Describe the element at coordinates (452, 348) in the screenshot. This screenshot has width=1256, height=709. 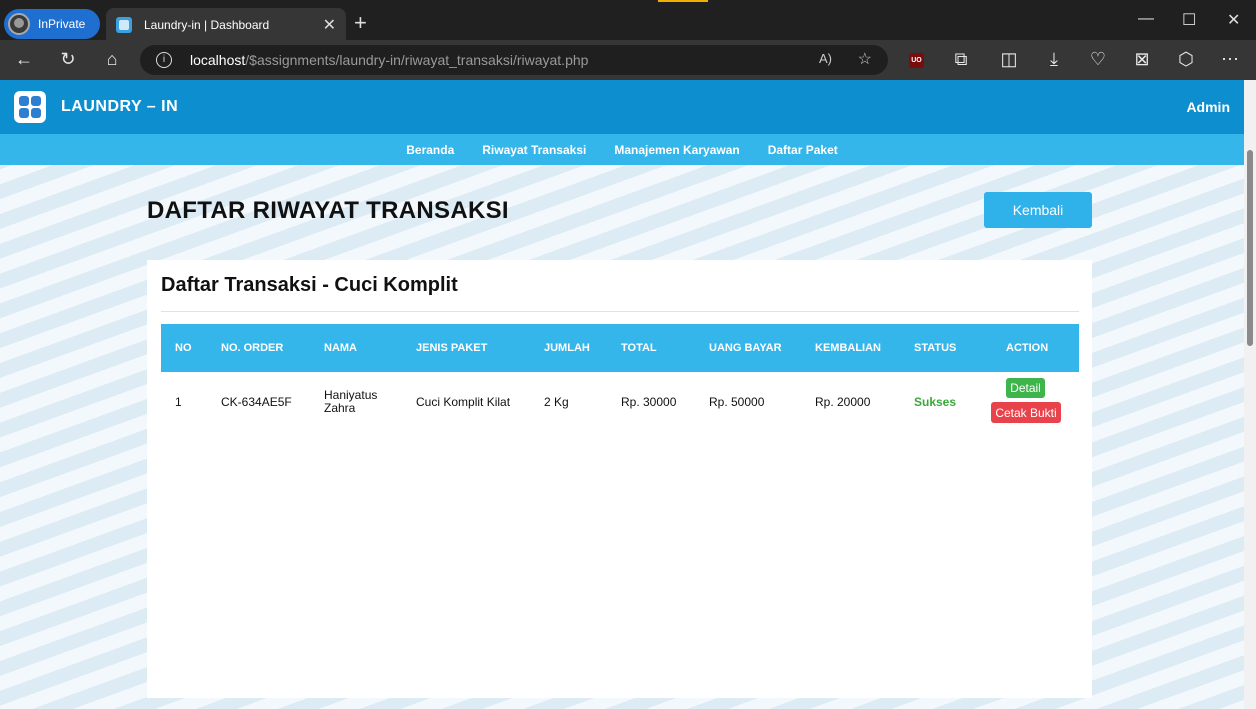
I see `column-header-paket: JENIS PAKET` at that location.